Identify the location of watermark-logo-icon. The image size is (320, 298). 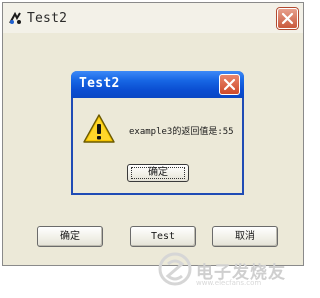
(175, 269).